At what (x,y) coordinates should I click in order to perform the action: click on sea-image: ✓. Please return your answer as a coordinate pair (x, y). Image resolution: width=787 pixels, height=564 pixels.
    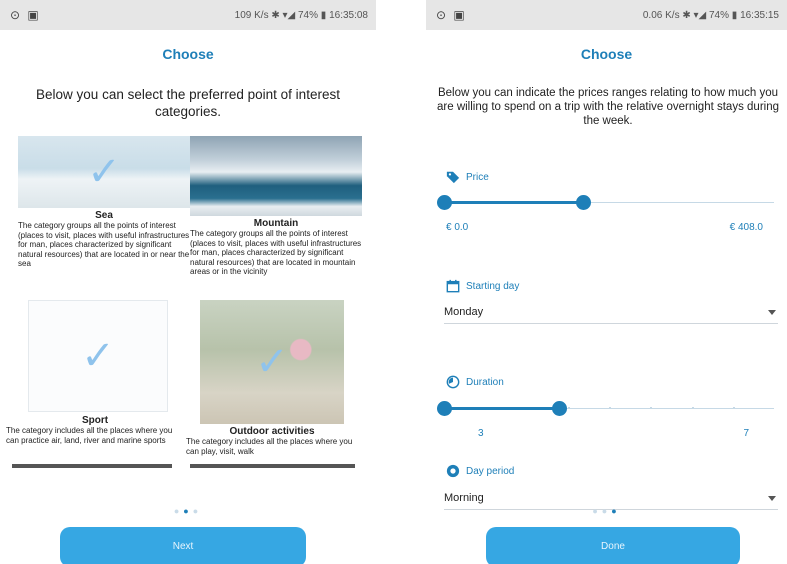
    Looking at the image, I should click on (104, 172).